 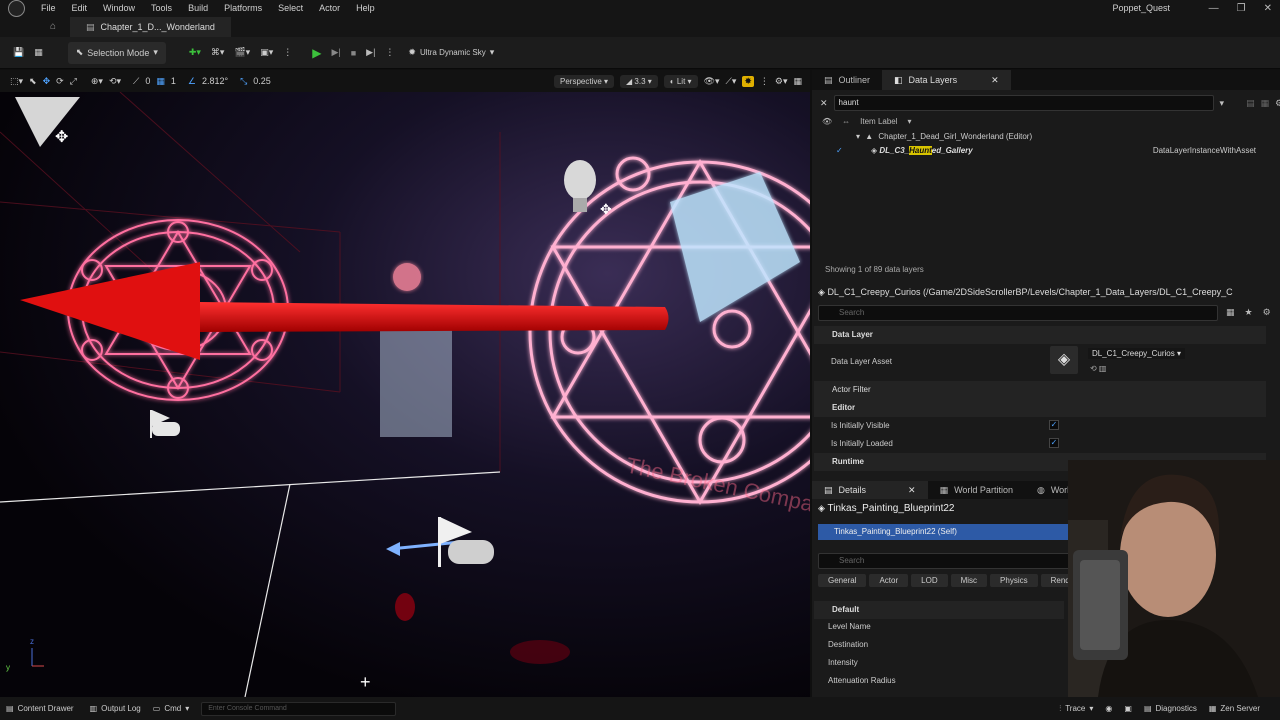 I want to click on tab-world-partition: ▦ World Partition, so click(x=976, y=490).